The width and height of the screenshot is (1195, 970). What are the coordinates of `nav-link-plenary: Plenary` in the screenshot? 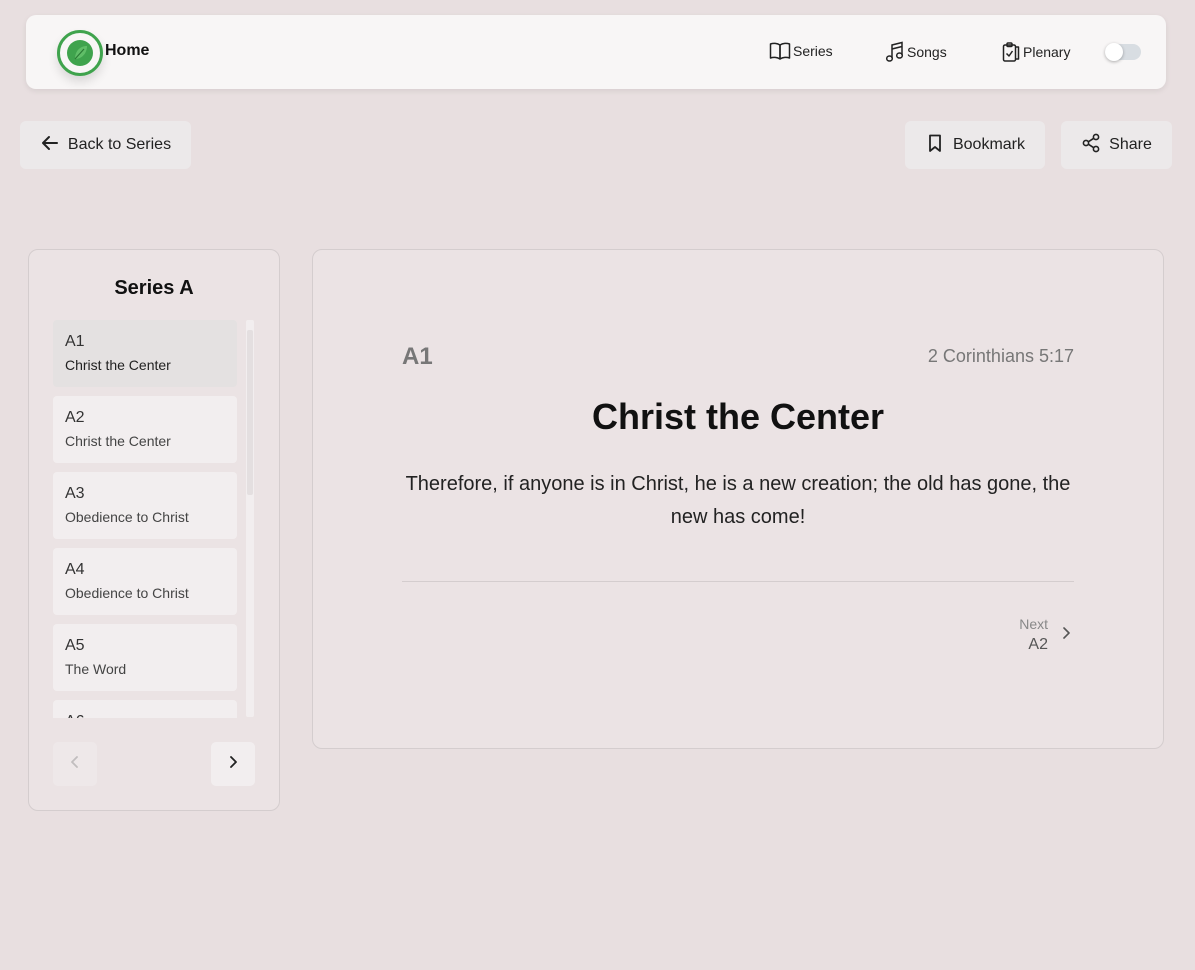 It's located at (1035, 52).